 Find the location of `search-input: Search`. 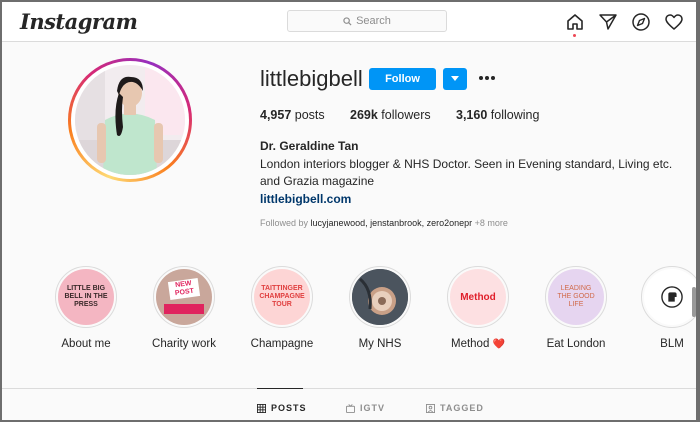

search-input: Search is located at coordinates (367, 21).